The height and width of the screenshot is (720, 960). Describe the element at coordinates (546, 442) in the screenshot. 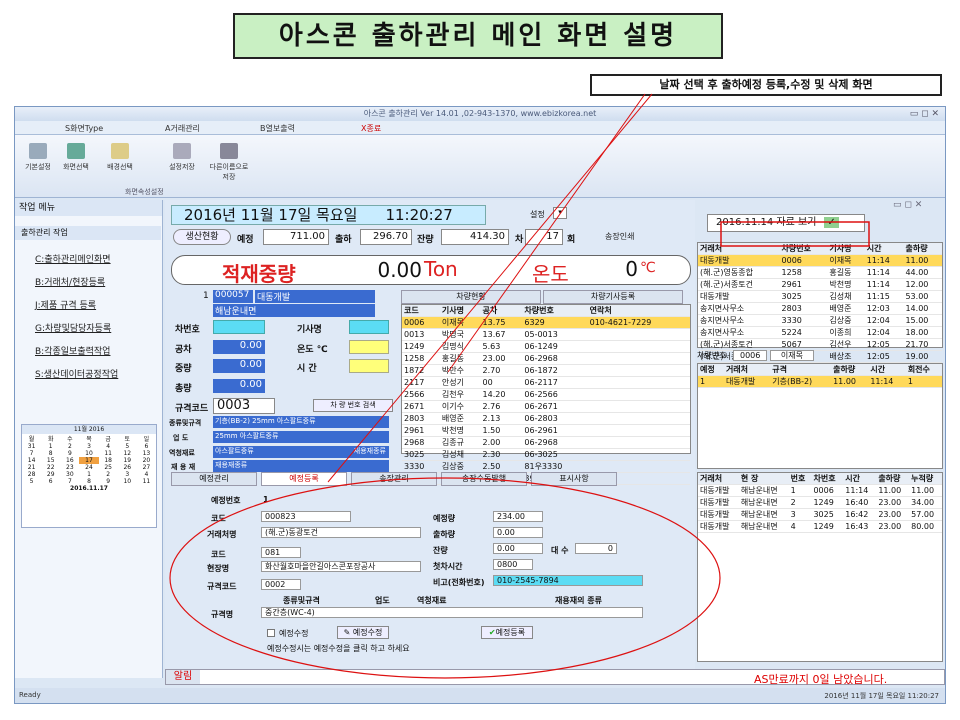

I see `table-row: 2968 김종규 2.00 06-2968` at that location.